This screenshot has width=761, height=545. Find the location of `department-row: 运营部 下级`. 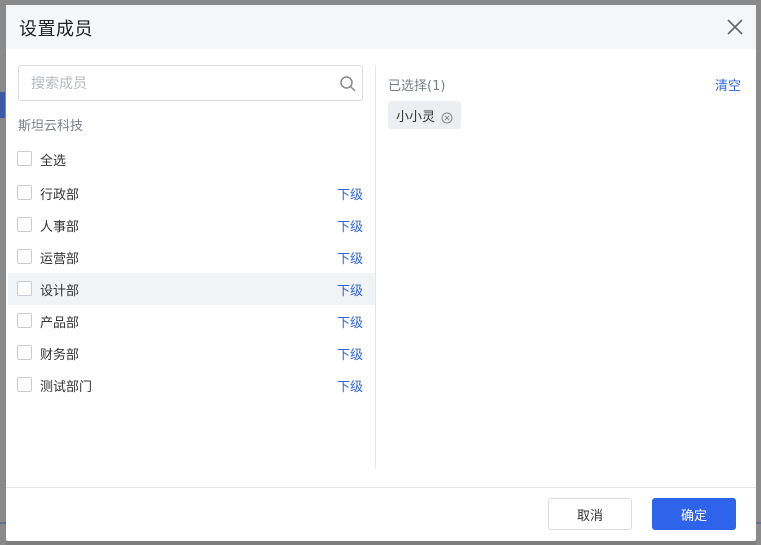

department-row: 运营部 下级 is located at coordinates (191, 257).